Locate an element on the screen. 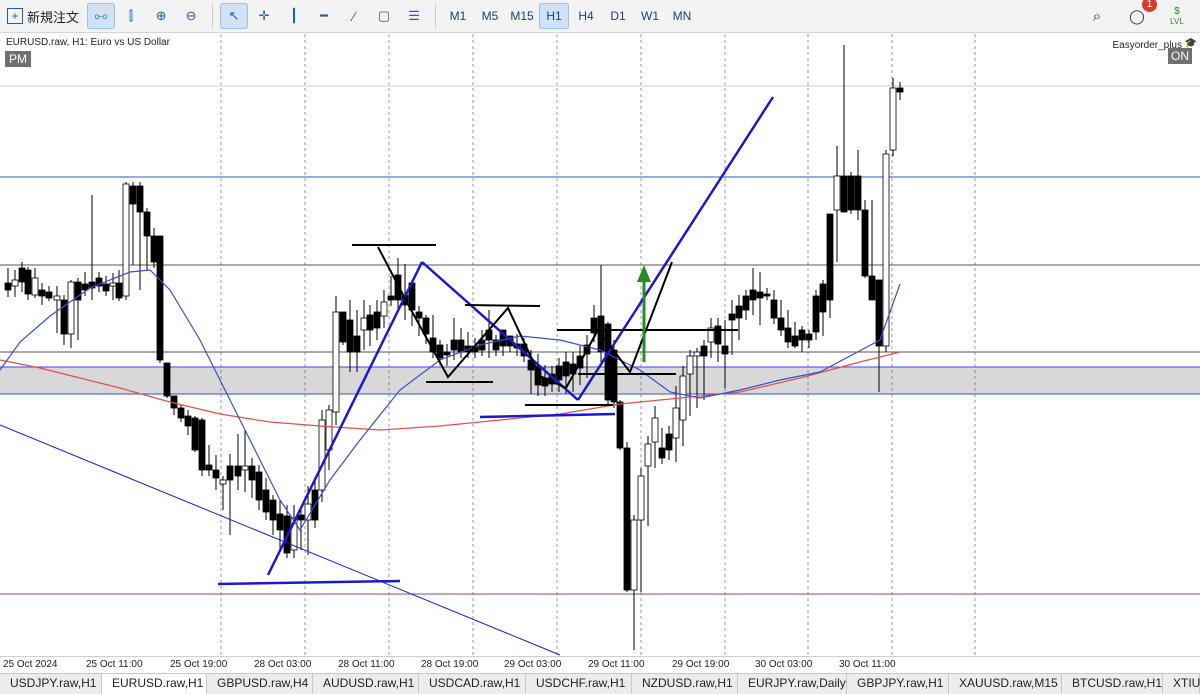  timeframe-d1: D1 is located at coordinates (618, 16).